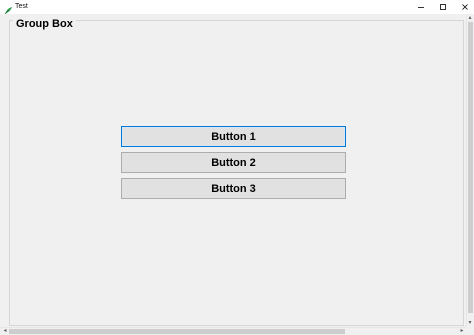  Describe the element at coordinates (44, 24) in the screenshot. I see `group-box-title: Group Box` at that location.